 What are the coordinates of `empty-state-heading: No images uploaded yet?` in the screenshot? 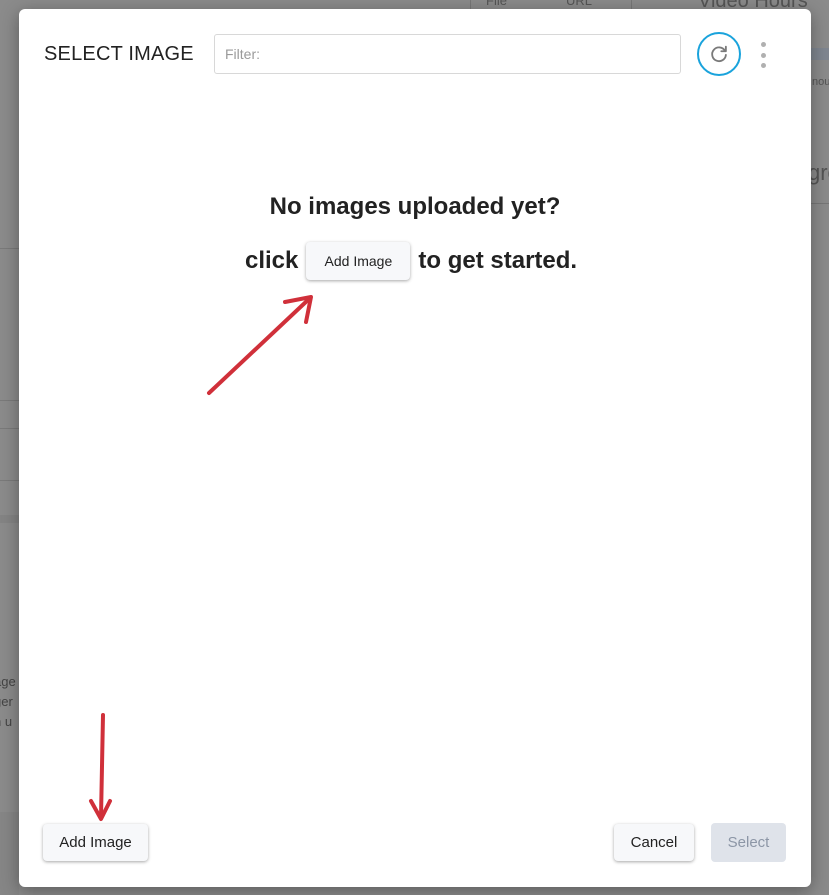 It's located at (415, 206).